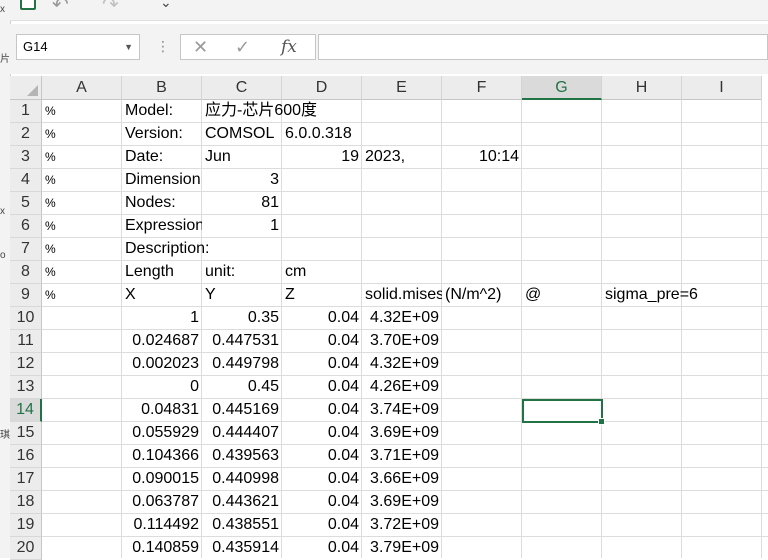 This screenshot has width=768, height=560. What do you see at coordinates (202, 249) in the screenshot?
I see `cell-b7: Description:` at bounding box center [202, 249].